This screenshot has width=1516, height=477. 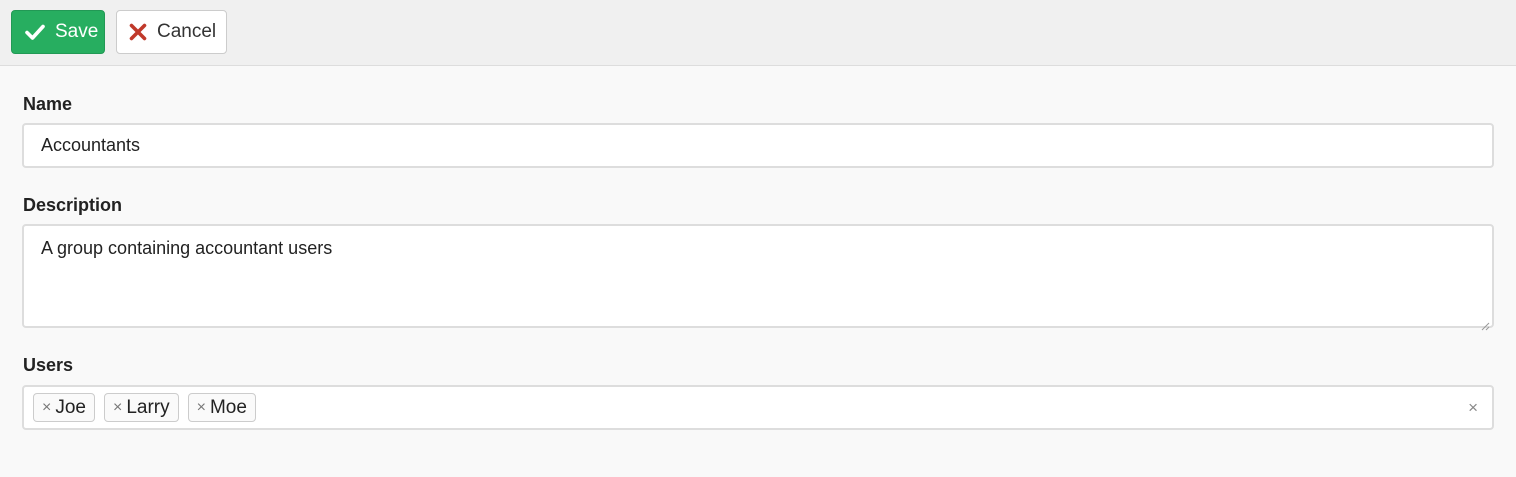 What do you see at coordinates (758, 33) in the screenshot?
I see `toolbar: Save Cancel` at bounding box center [758, 33].